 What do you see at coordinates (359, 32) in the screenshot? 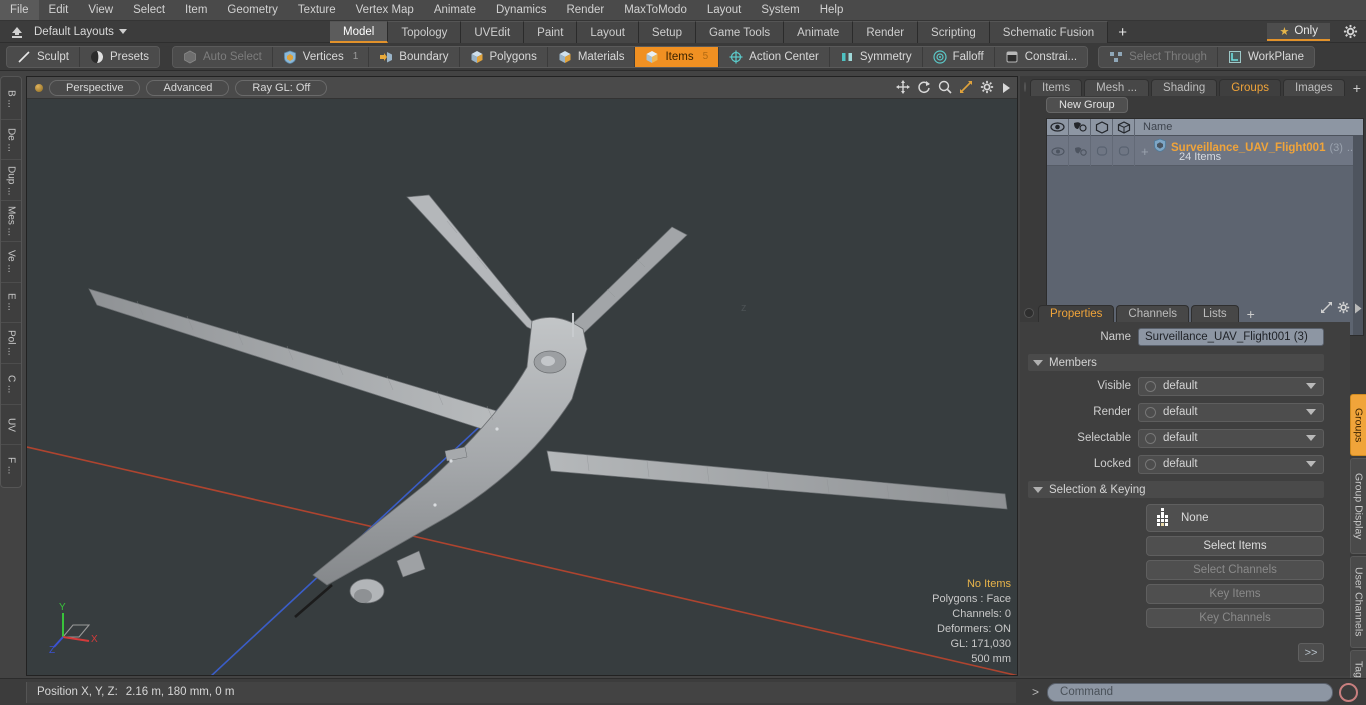
I see `layout-tab-model: Model` at bounding box center [359, 32].